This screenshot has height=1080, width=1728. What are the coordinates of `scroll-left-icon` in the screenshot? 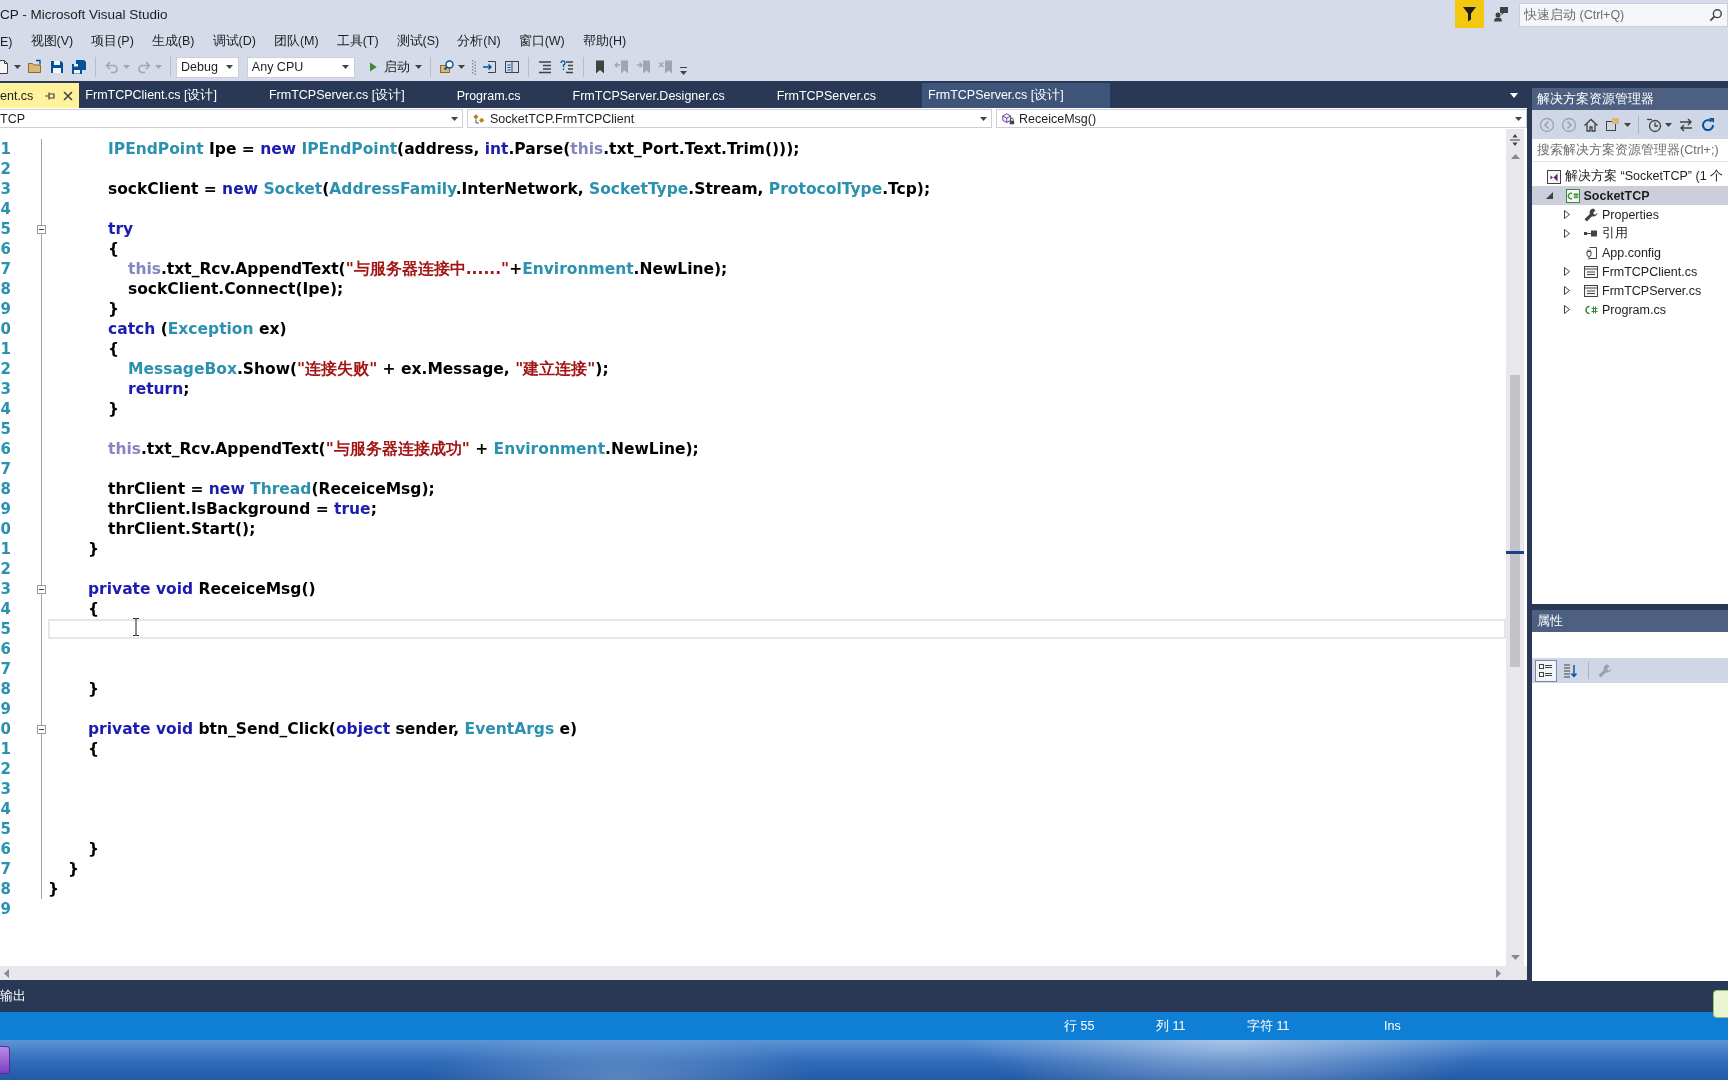 It's located at (6, 973).